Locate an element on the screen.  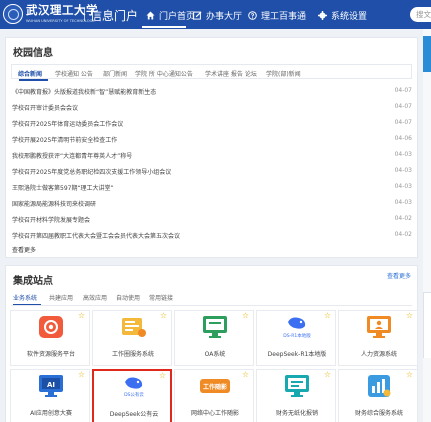
tile-label: 人力资源系统 is located at coordinates (378, 354).